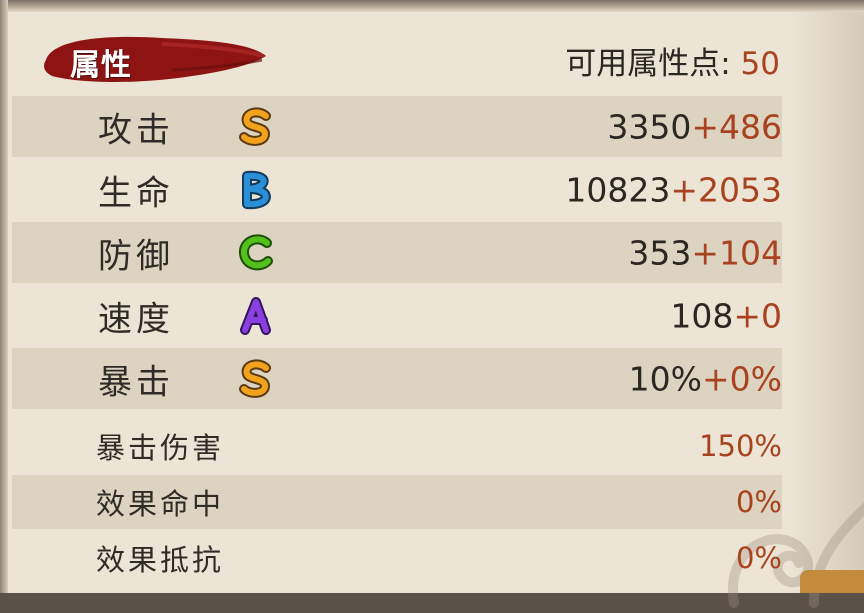 Image resolution: width=864 pixels, height=613 pixels. I want to click on stat-base: 10823, so click(618, 189).